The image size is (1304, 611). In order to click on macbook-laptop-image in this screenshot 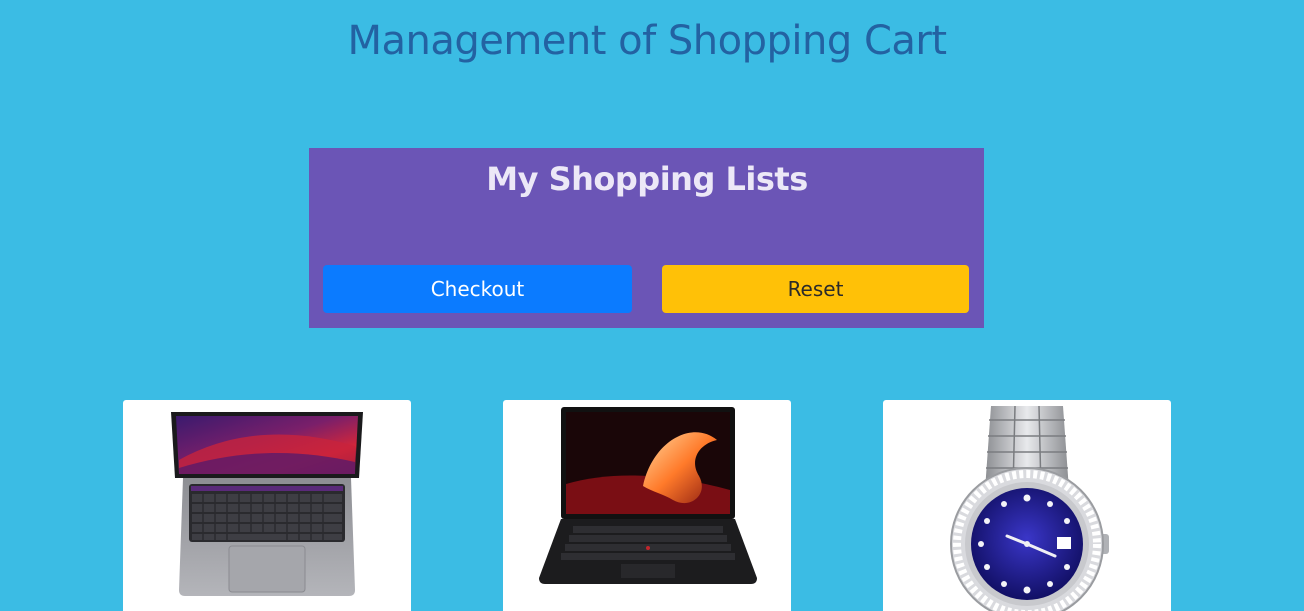, I will do `click(267, 504)`.